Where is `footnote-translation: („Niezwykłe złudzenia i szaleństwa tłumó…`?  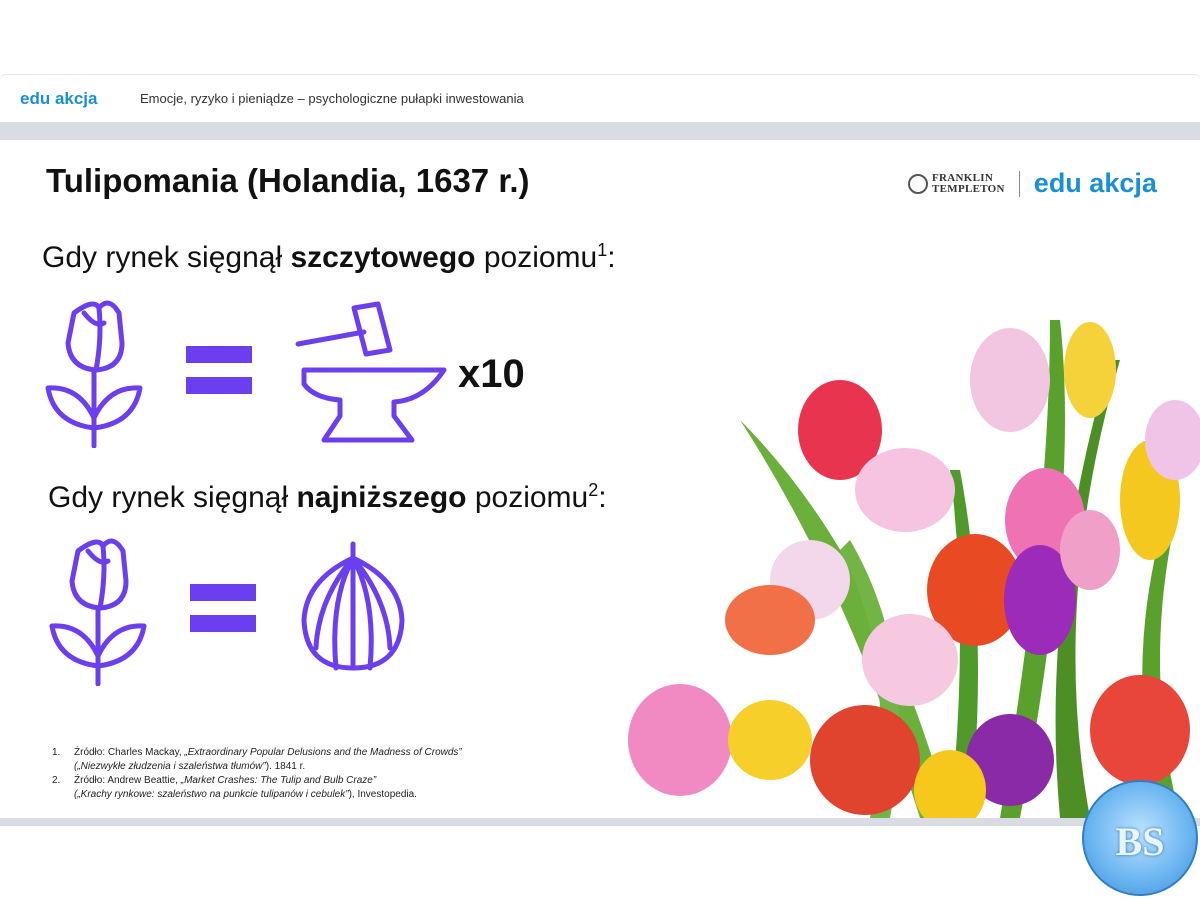
footnote-translation: („Niezwykłe złudzenia i szaleństwa tłumó… is located at coordinates (170, 766).